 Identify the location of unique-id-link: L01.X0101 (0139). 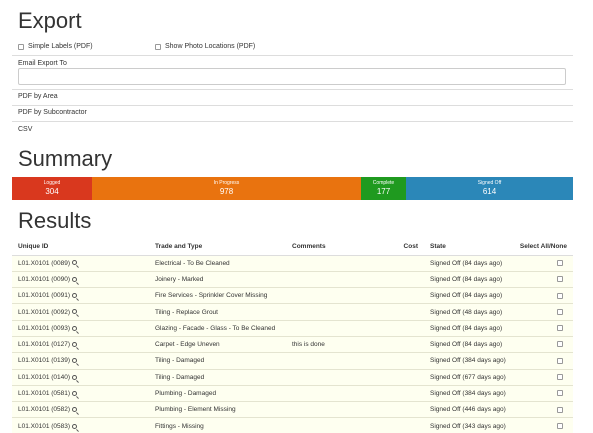
(44, 360).